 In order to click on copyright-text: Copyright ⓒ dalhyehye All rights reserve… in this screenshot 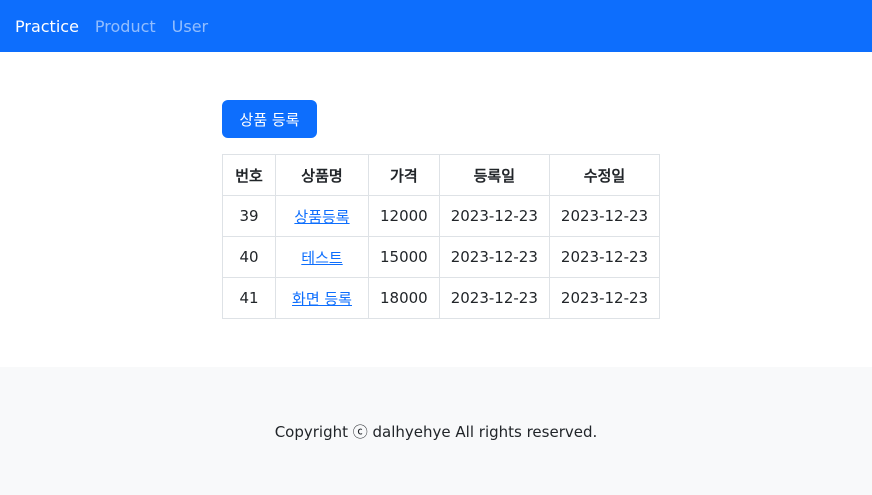, I will do `click(436, 431)`.